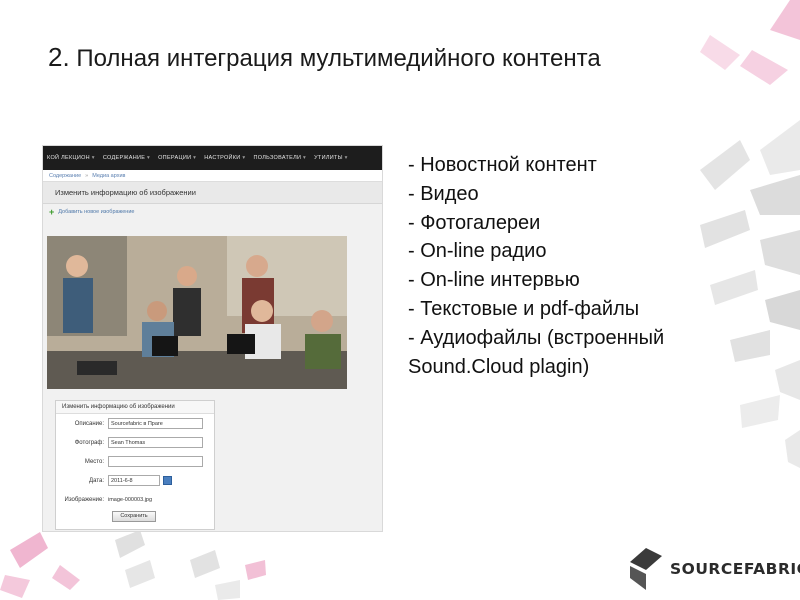 This screenshot has height=600, width=800. I want to click on field-label: Дата:, so click(96, 480).